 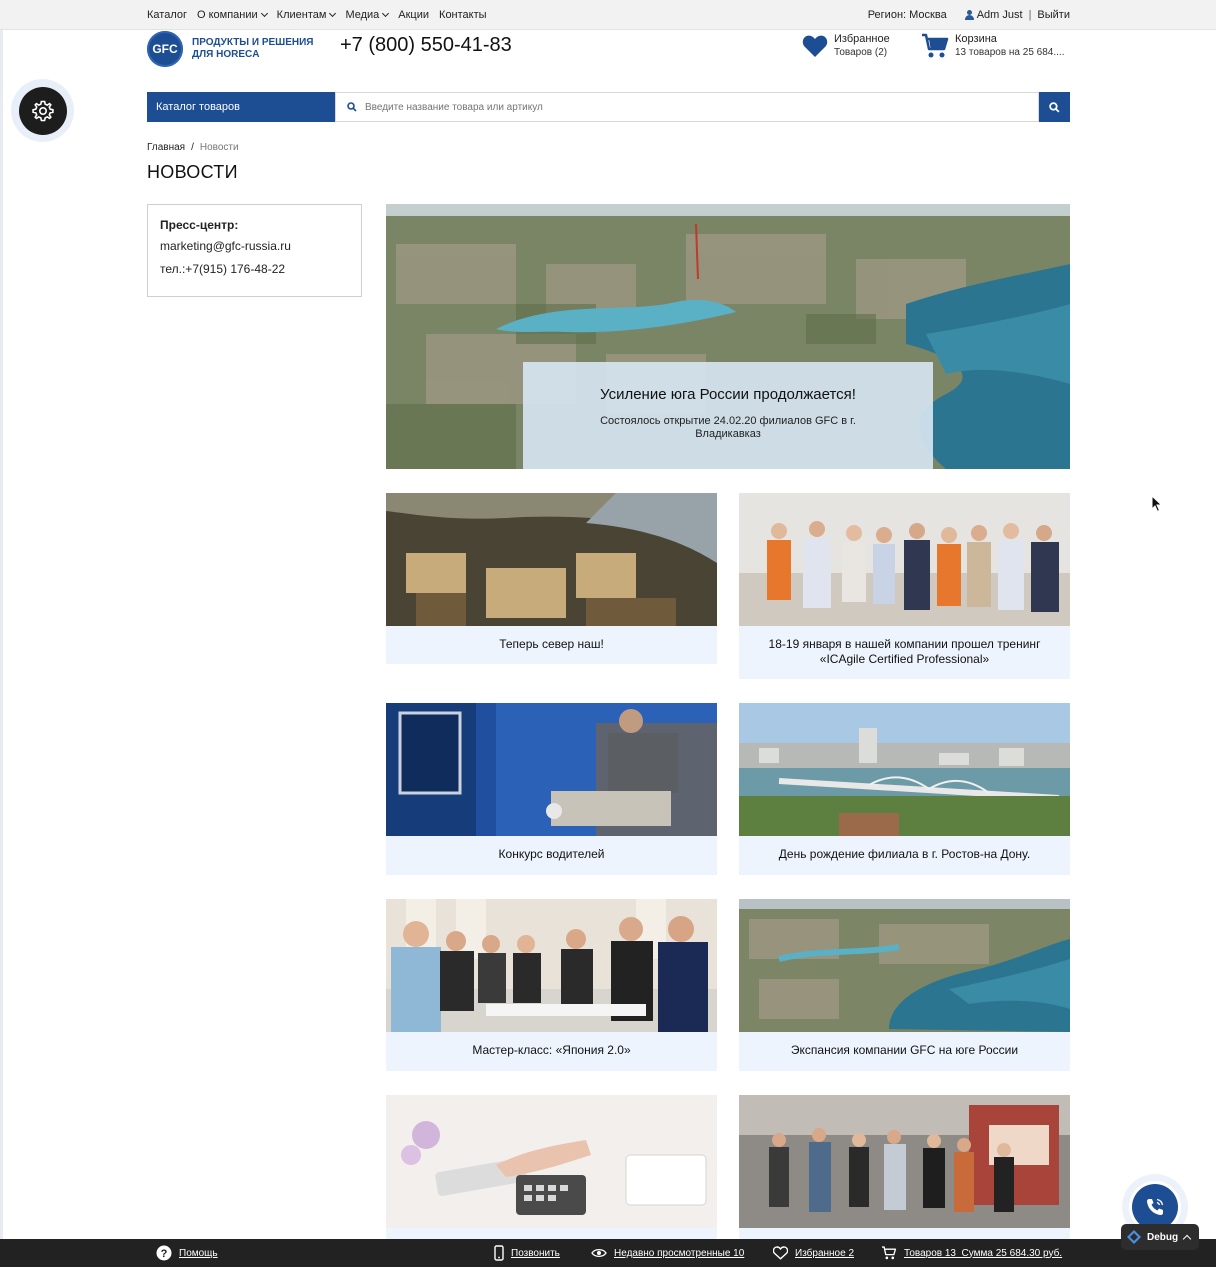 What do you see at coordinates (241, 107) in the screenshot?
I see `catalog-button: Каталог товаров` at bounding box center [241, 107].